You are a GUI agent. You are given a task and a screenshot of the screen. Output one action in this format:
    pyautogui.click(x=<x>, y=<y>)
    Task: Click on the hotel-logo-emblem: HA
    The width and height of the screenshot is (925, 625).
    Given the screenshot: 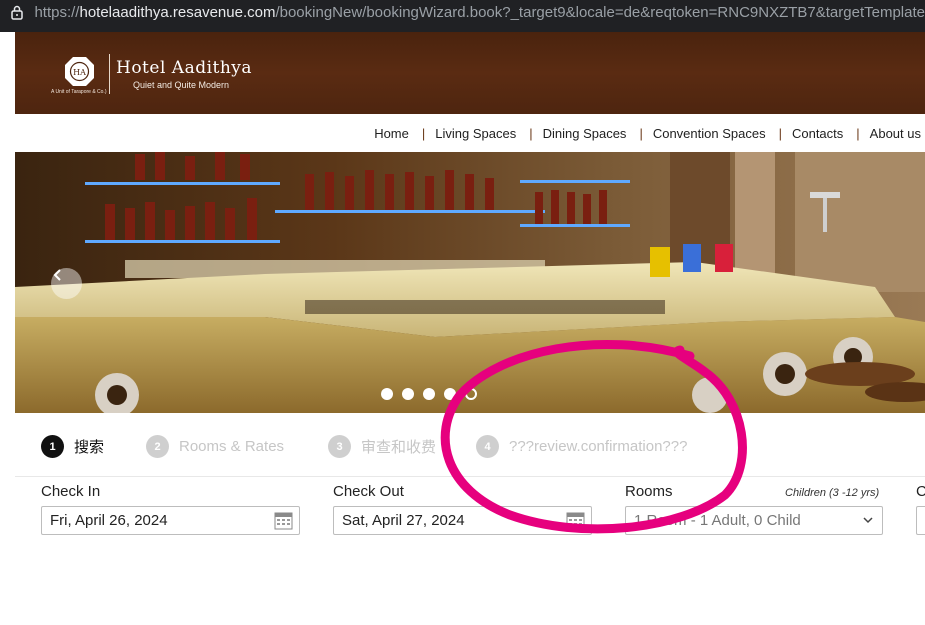 What is the action you would take?
    pyautogui.click(x=79, y=71)
    